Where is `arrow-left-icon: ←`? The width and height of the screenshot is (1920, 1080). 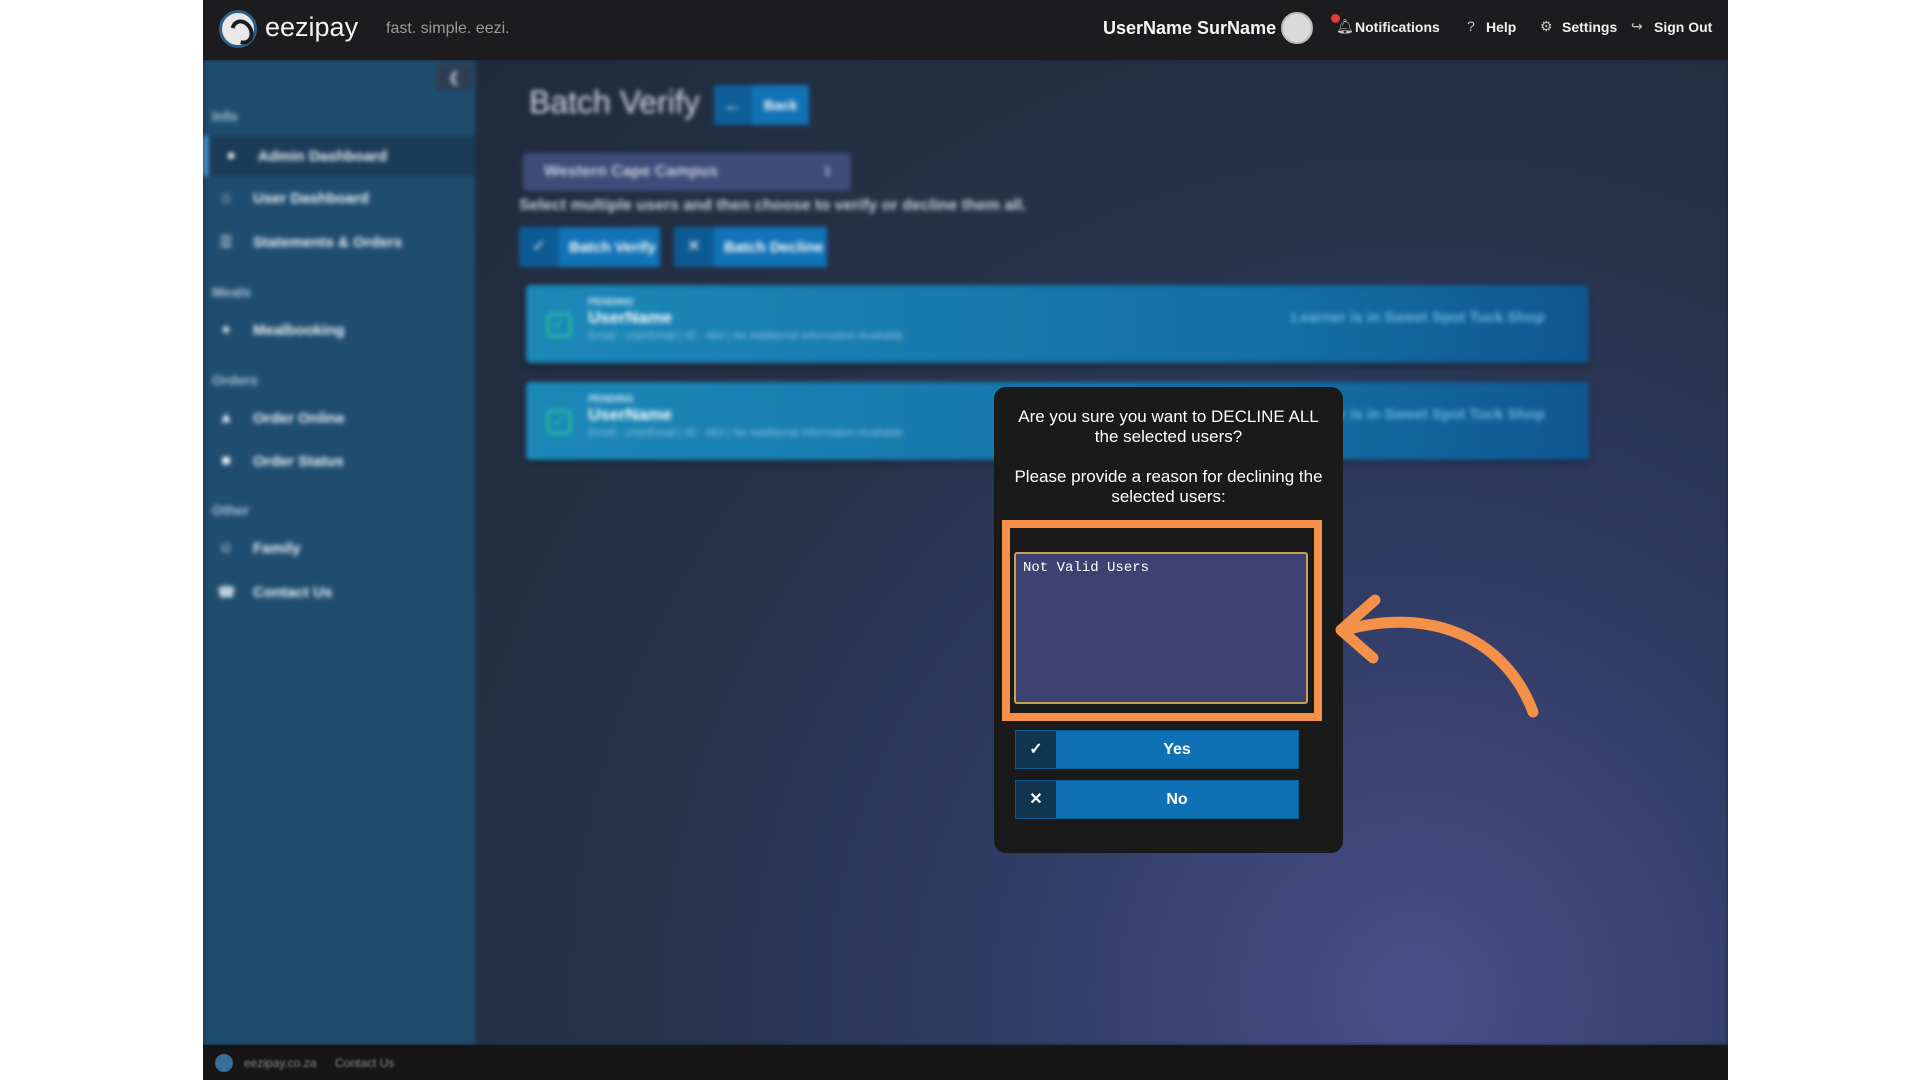
arrow-left-icon: ← is located at coordinates (733, 105).